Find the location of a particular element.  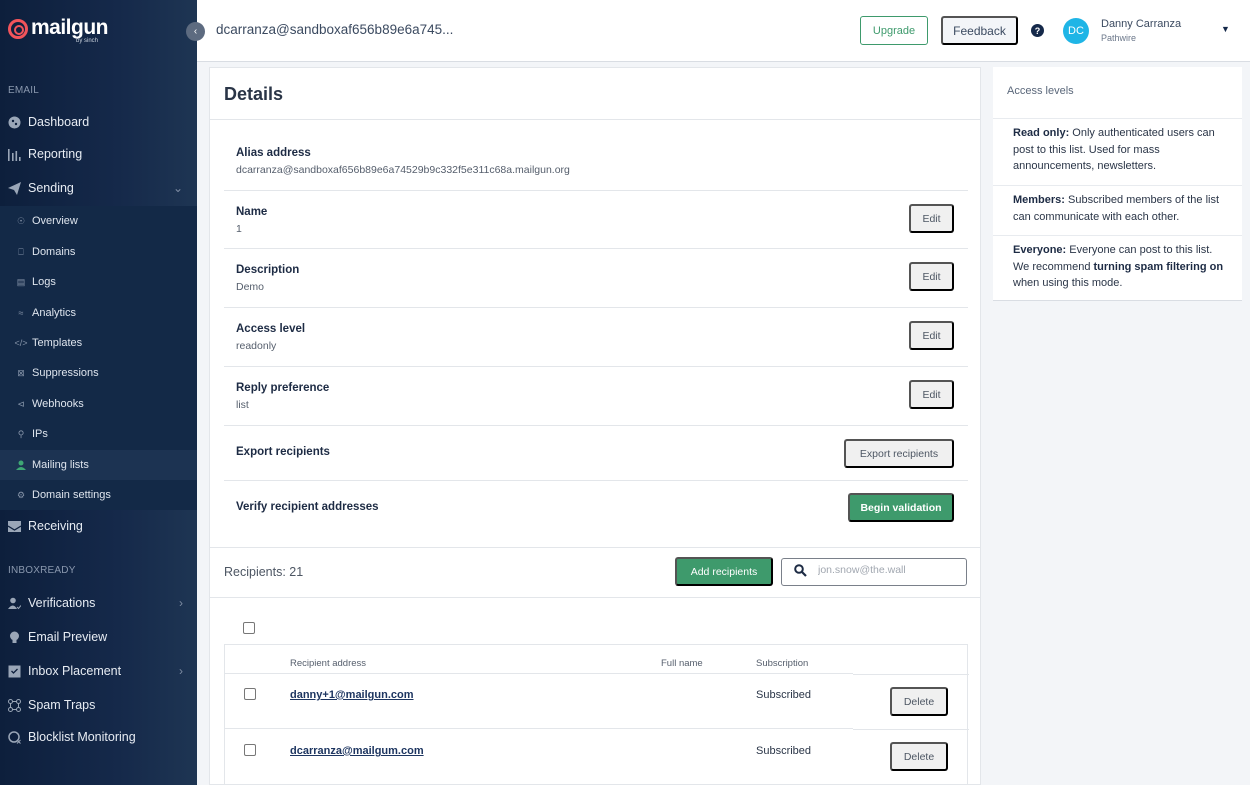

begin-validation-button: Begin validation is located at coordinates (901, 507).